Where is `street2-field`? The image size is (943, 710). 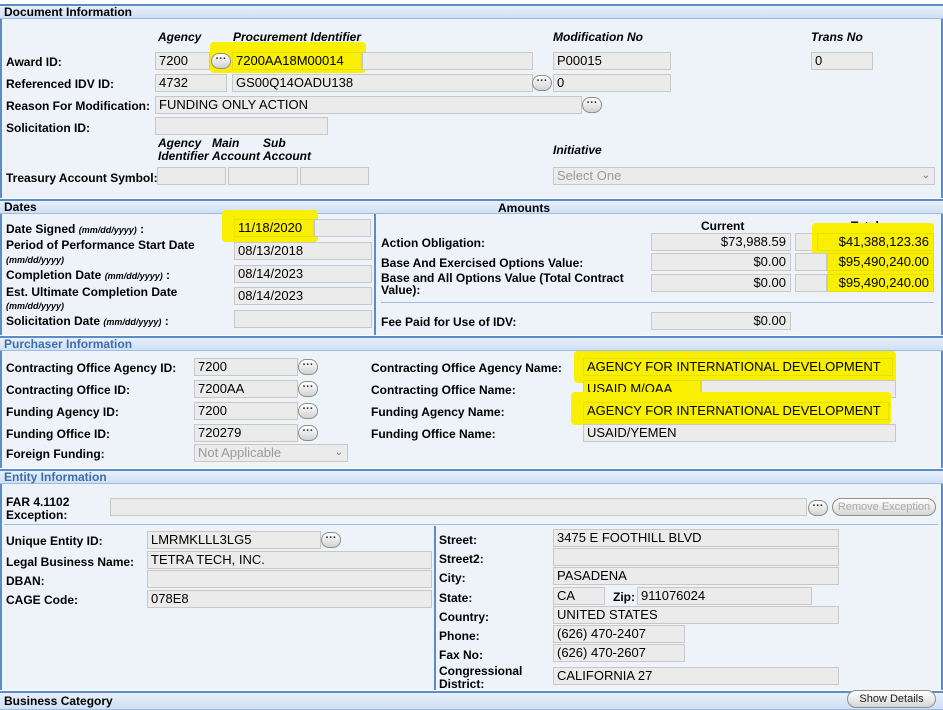
street2-field is located at coordinates (696, 557).